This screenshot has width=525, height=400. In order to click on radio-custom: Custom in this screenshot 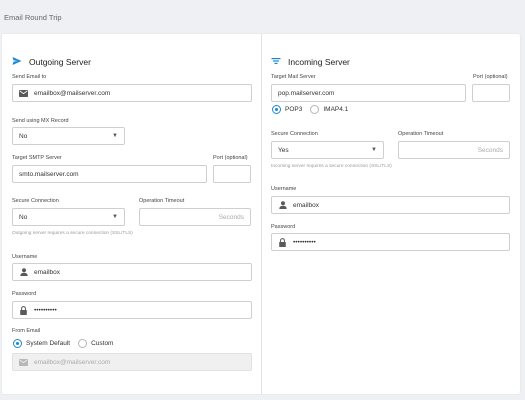, I will do `click(95, 343)`.